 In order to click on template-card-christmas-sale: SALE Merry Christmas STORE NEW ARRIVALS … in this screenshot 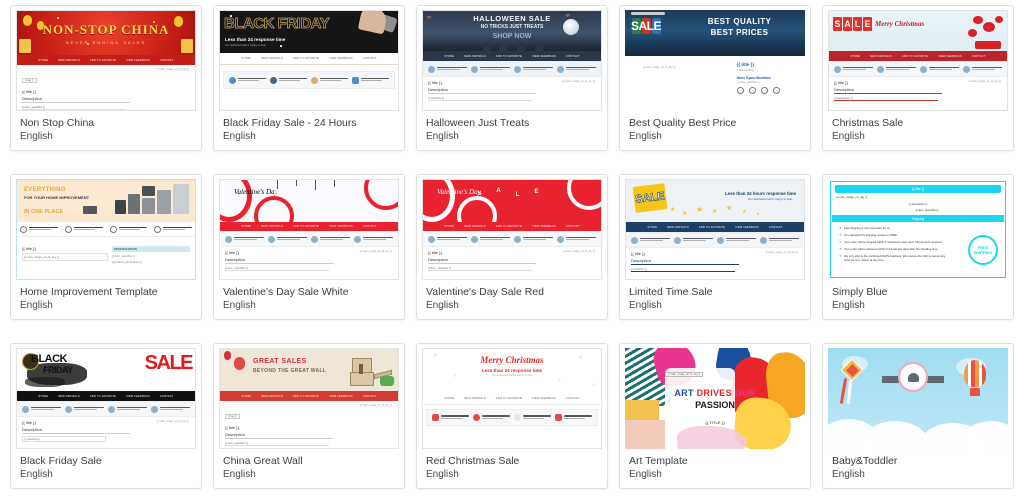, I will do `click(918, 78)`.